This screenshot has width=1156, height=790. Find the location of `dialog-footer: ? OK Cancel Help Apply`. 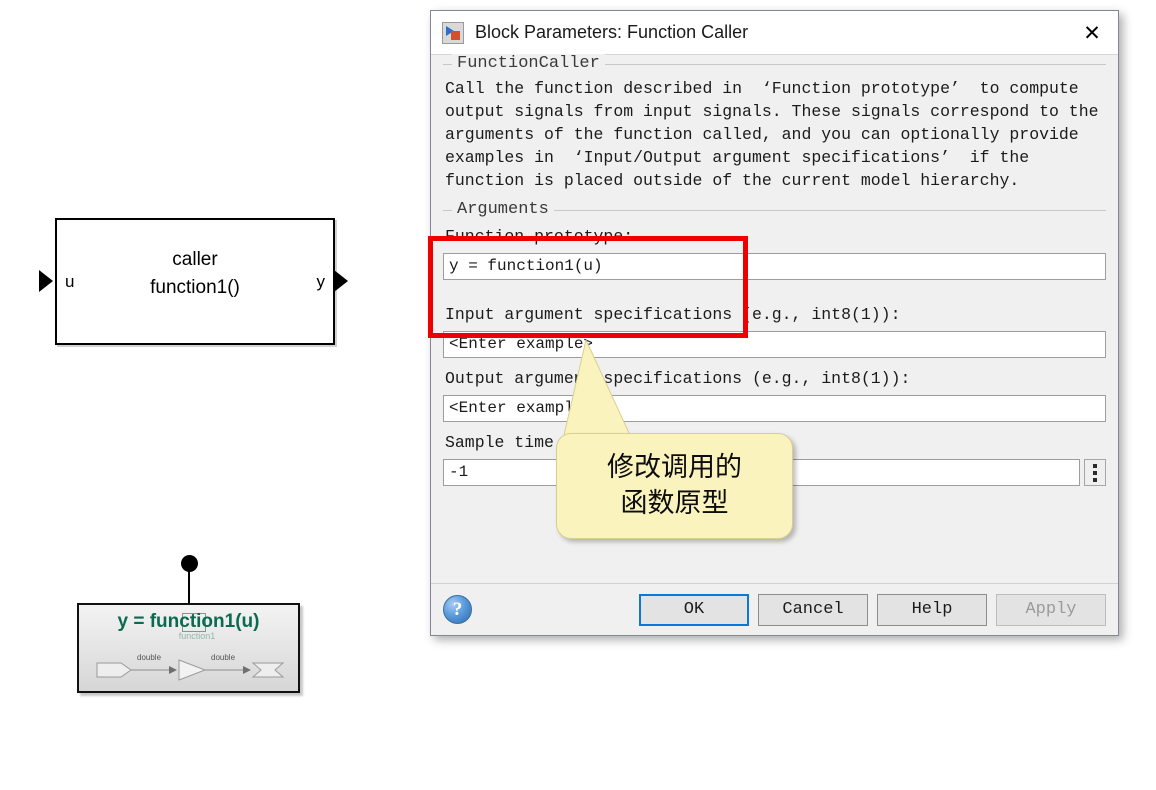

dialog-footer: ? OK Cancel Help Apply is located at coordinates (774, 609).